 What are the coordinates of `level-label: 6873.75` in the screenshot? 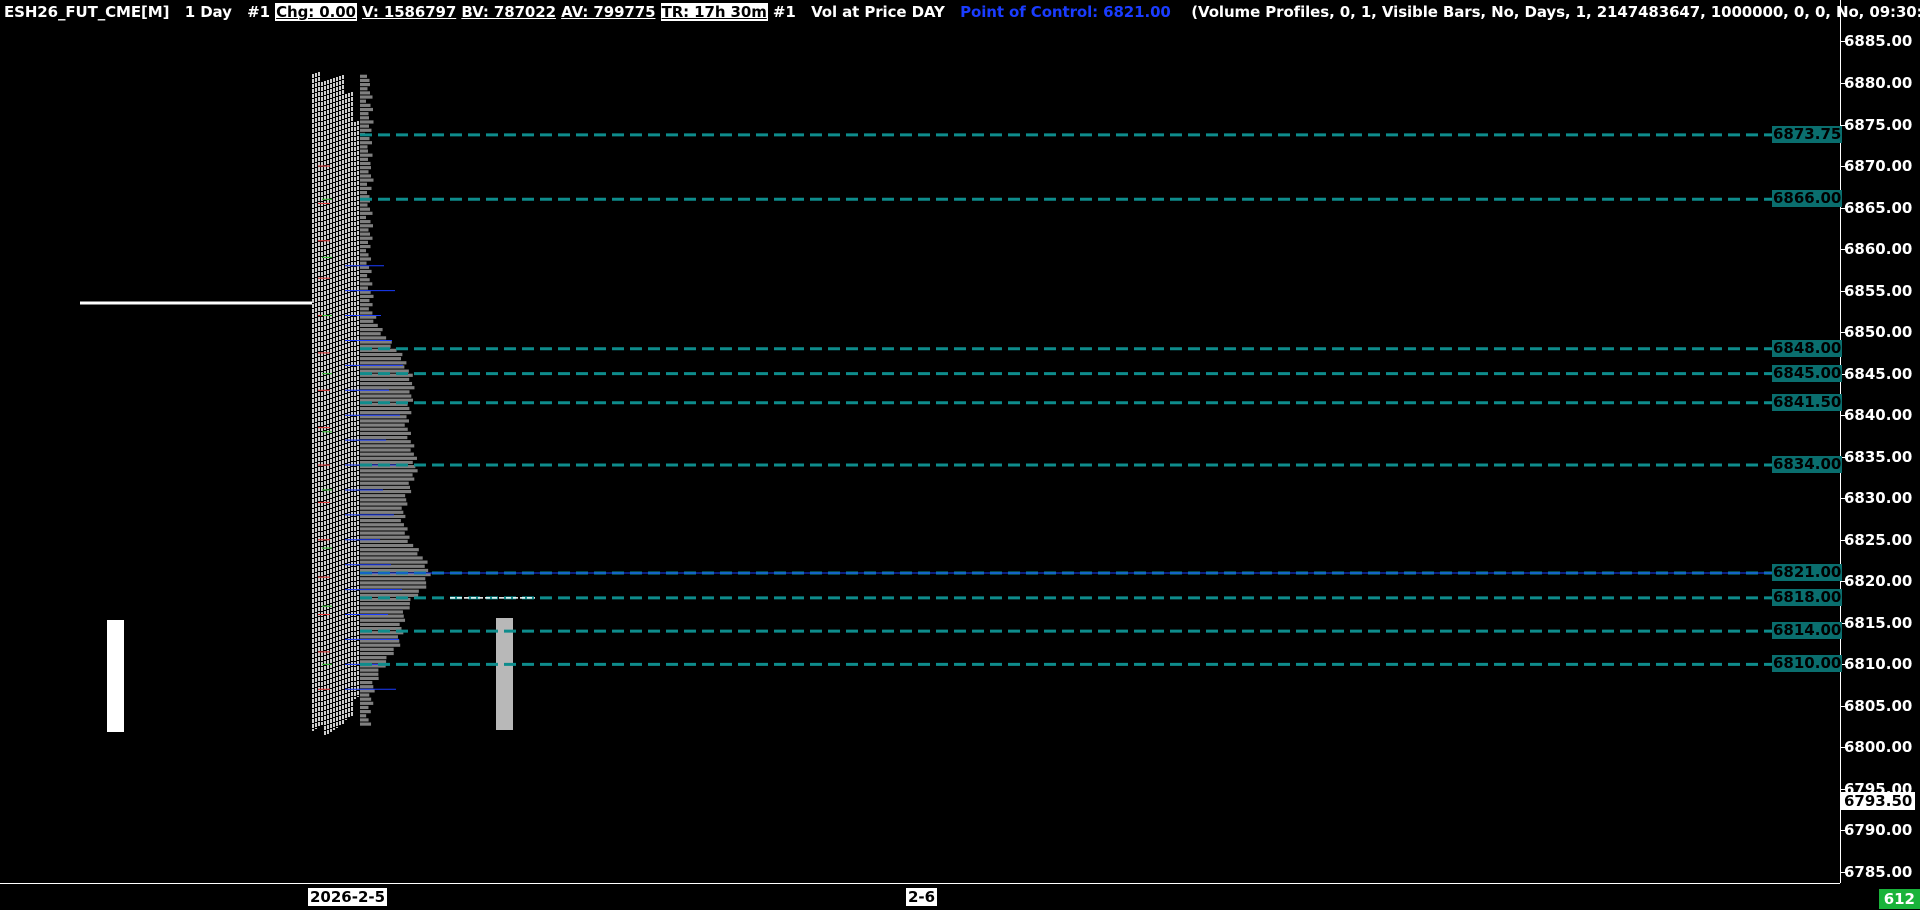 It's located at (1807, 134).